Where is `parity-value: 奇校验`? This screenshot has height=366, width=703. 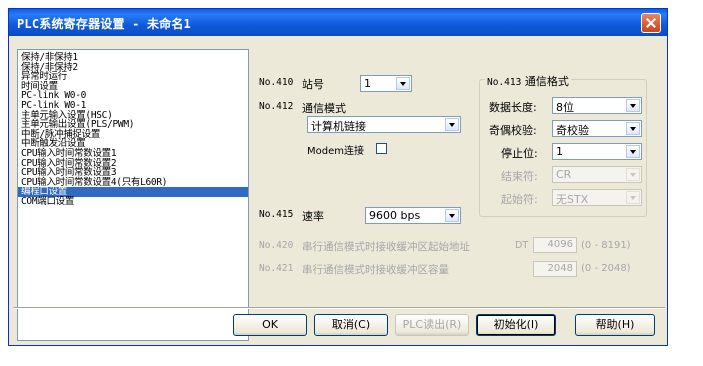 parity-value: 奇校验 is located at coordinates (572, 130).